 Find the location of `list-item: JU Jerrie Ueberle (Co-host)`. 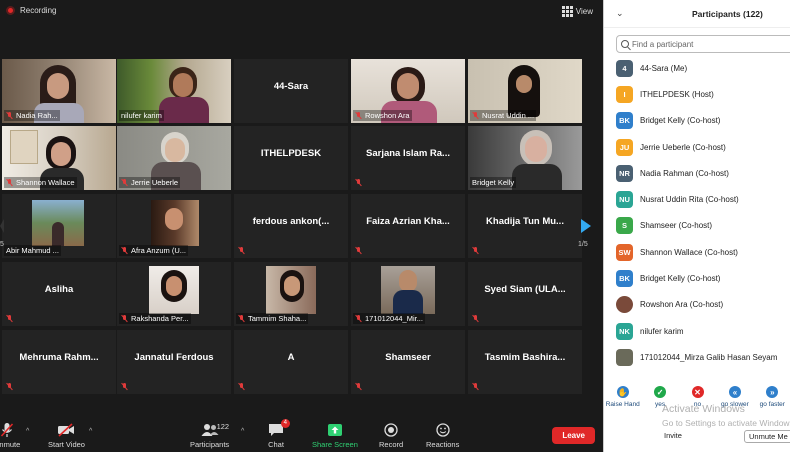

list-item: JU Jerrie Ueberle (Co-host) is located at coordinates (697, 147).